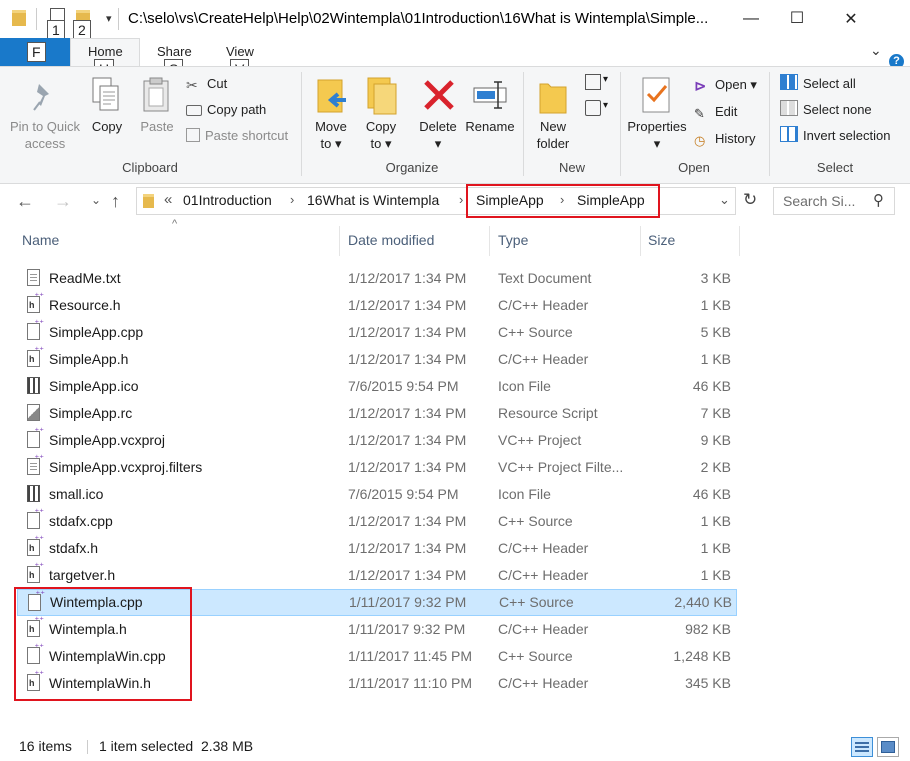 The image size is (910, 761). Describe the element at coordinates (87, 747) in the screenshot. I see `status-divider` at that location.